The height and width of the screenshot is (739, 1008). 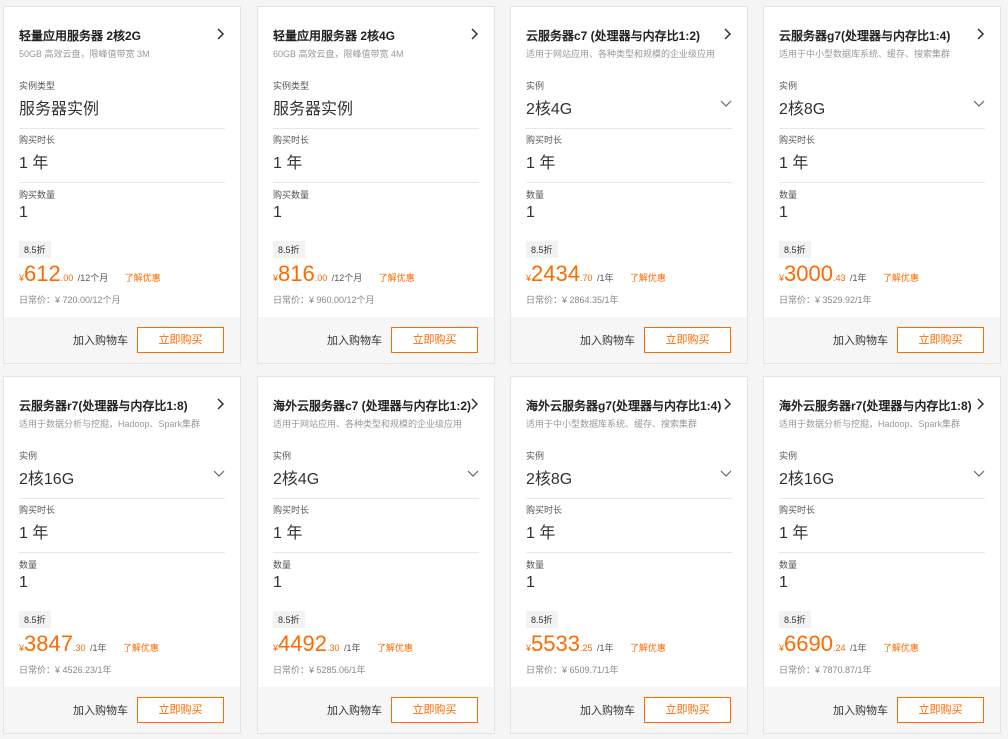 What do you see at coordinates (373, 405) in the screenshot?
I see `product-title: 海外云服务器c7 (处理器与内存比1:2)` at bounding box center [373, 405].